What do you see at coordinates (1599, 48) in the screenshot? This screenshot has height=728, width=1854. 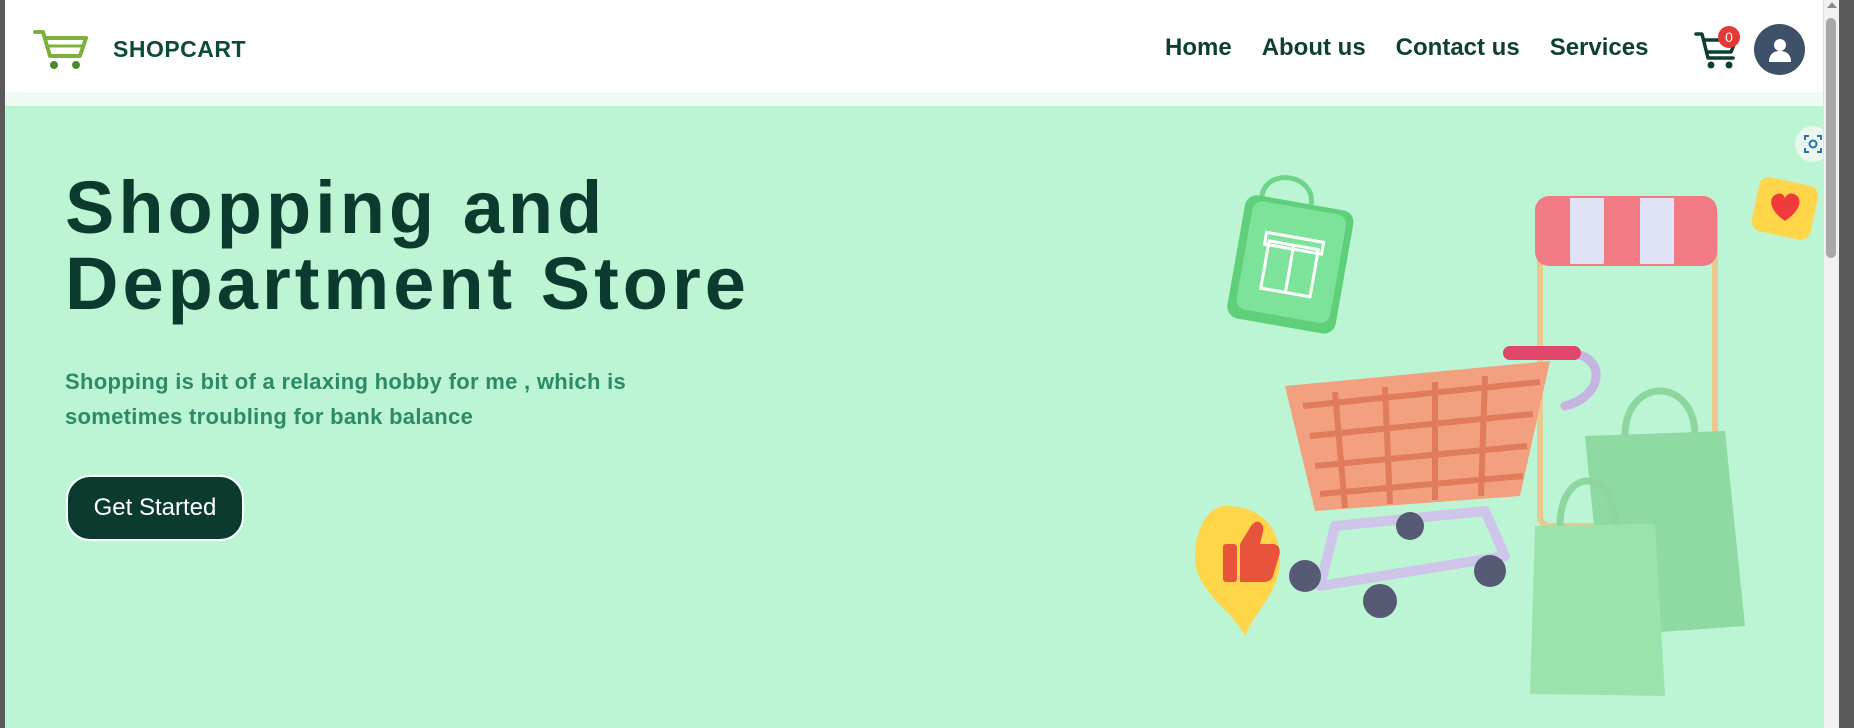 I see `nav-link-services: Services` at bounding box center [1599, 48].